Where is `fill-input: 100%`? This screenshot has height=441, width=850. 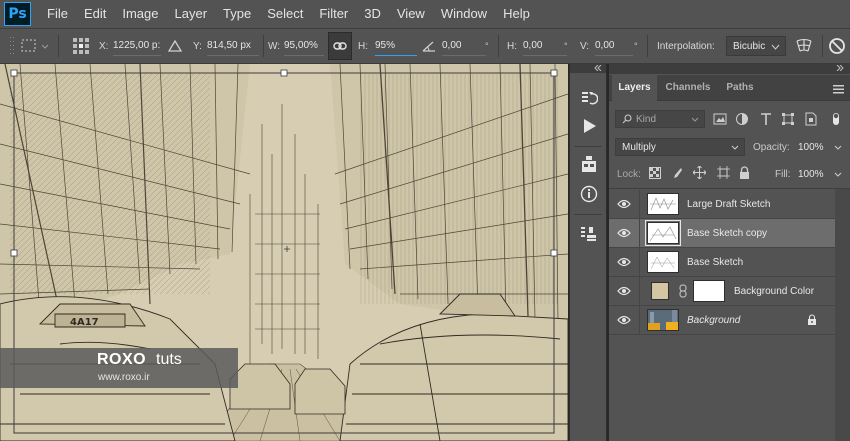
fill-input: 100% is located at coordinates (820, 174).